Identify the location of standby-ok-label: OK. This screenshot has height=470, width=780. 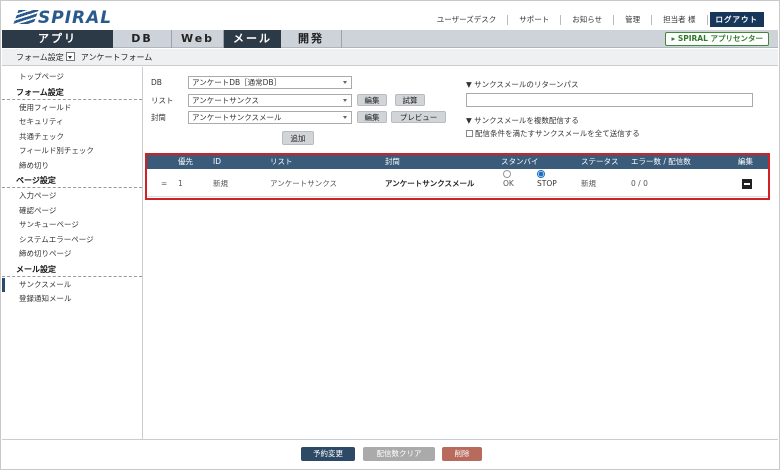
(508, 183).